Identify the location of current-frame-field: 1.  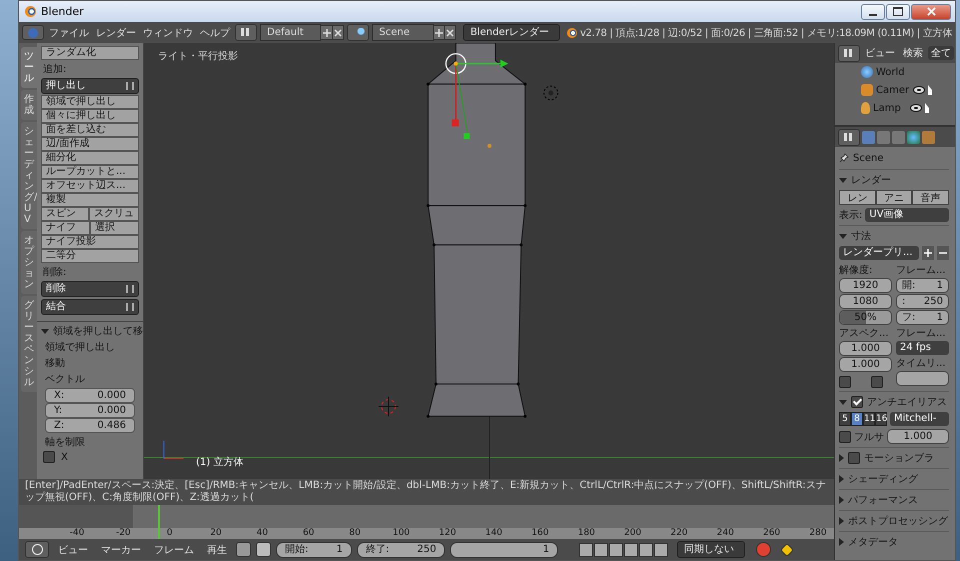
(504, 550).